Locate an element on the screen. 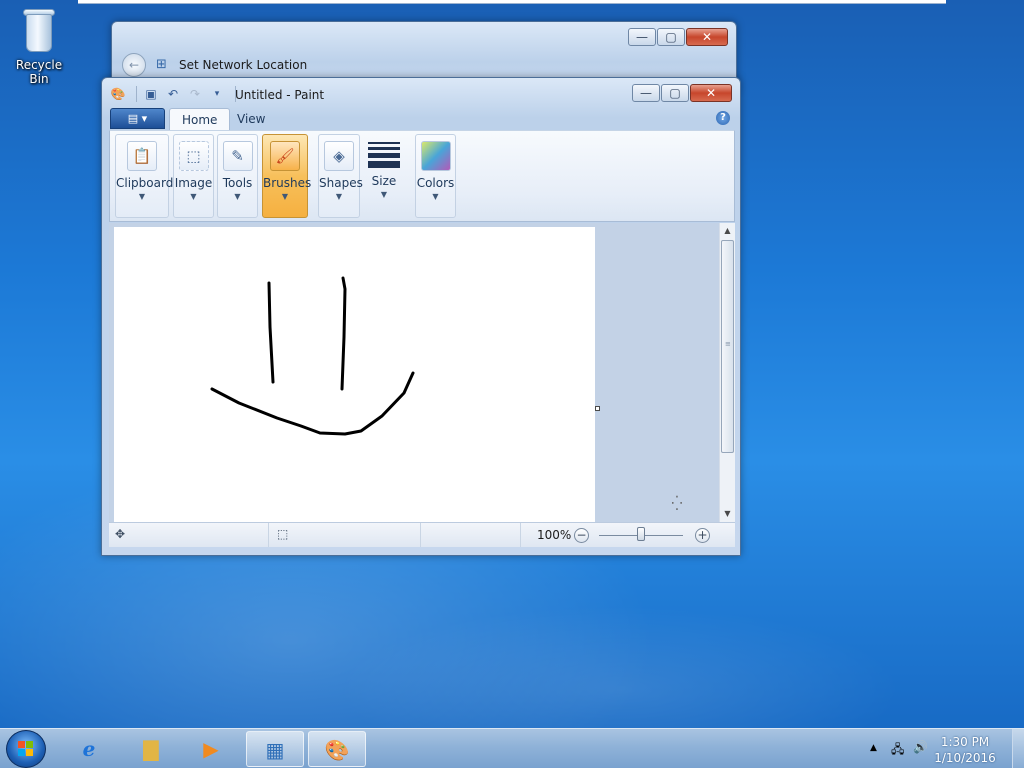  undo-icon: ↶ is located at coordinates (173, 94).